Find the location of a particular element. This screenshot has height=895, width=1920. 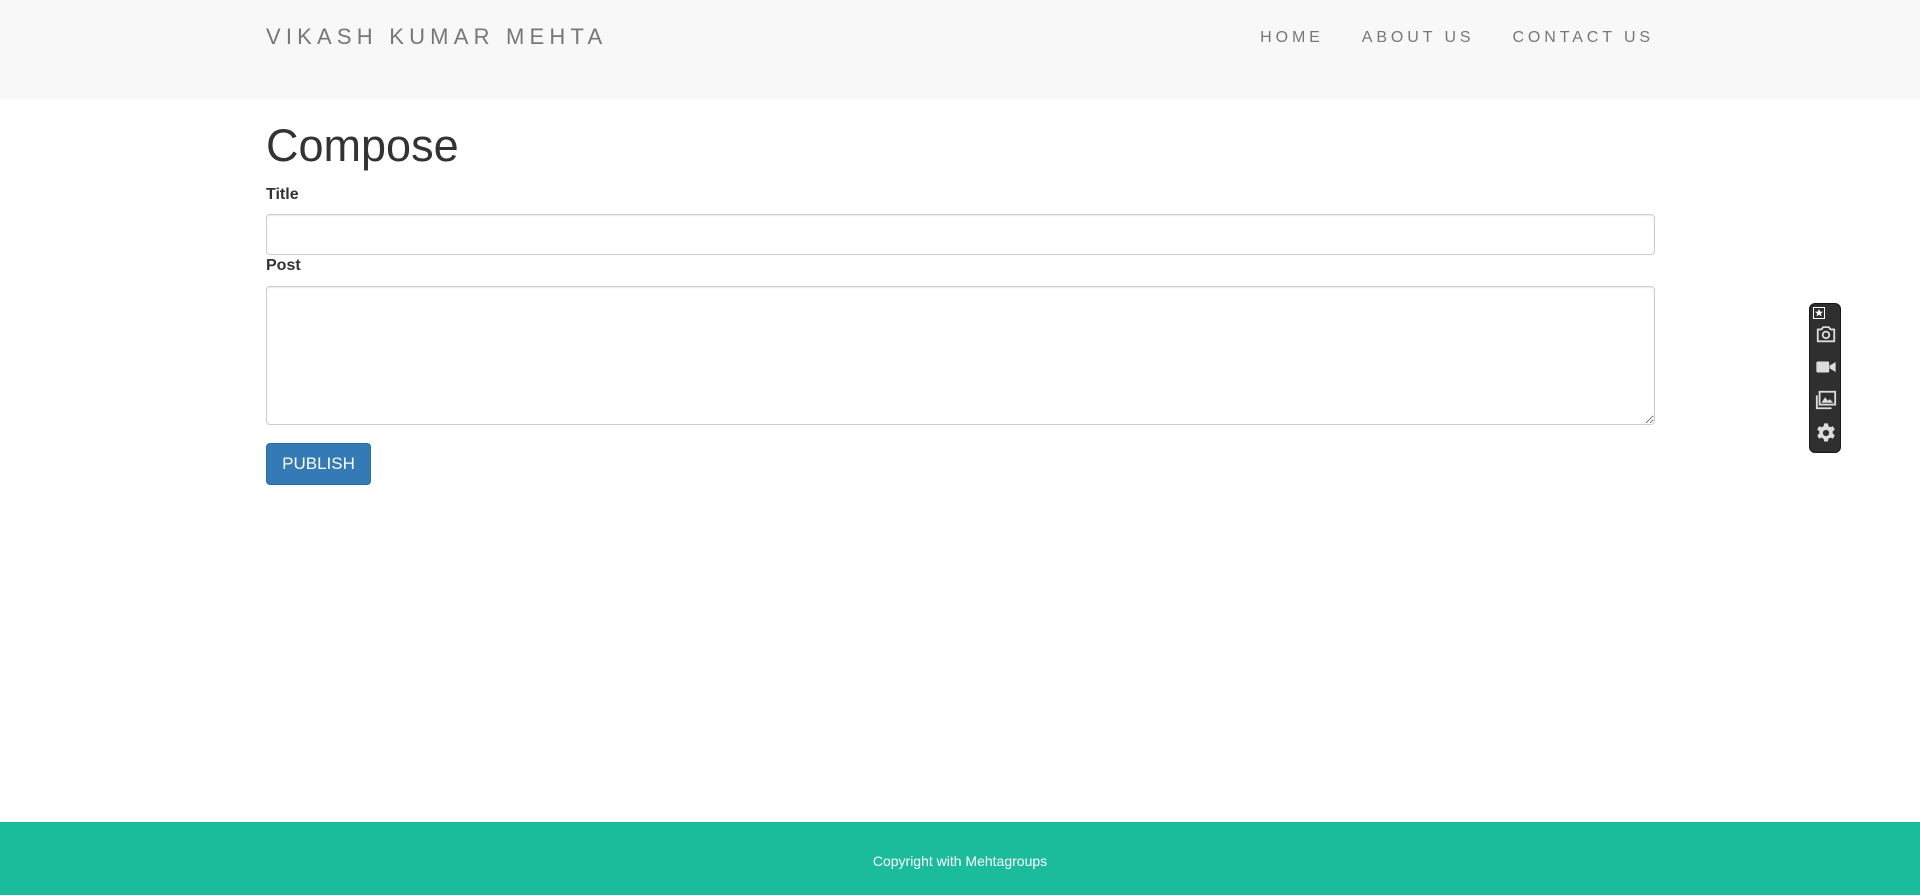

gear-icon is located at coordinates (1826, 433).